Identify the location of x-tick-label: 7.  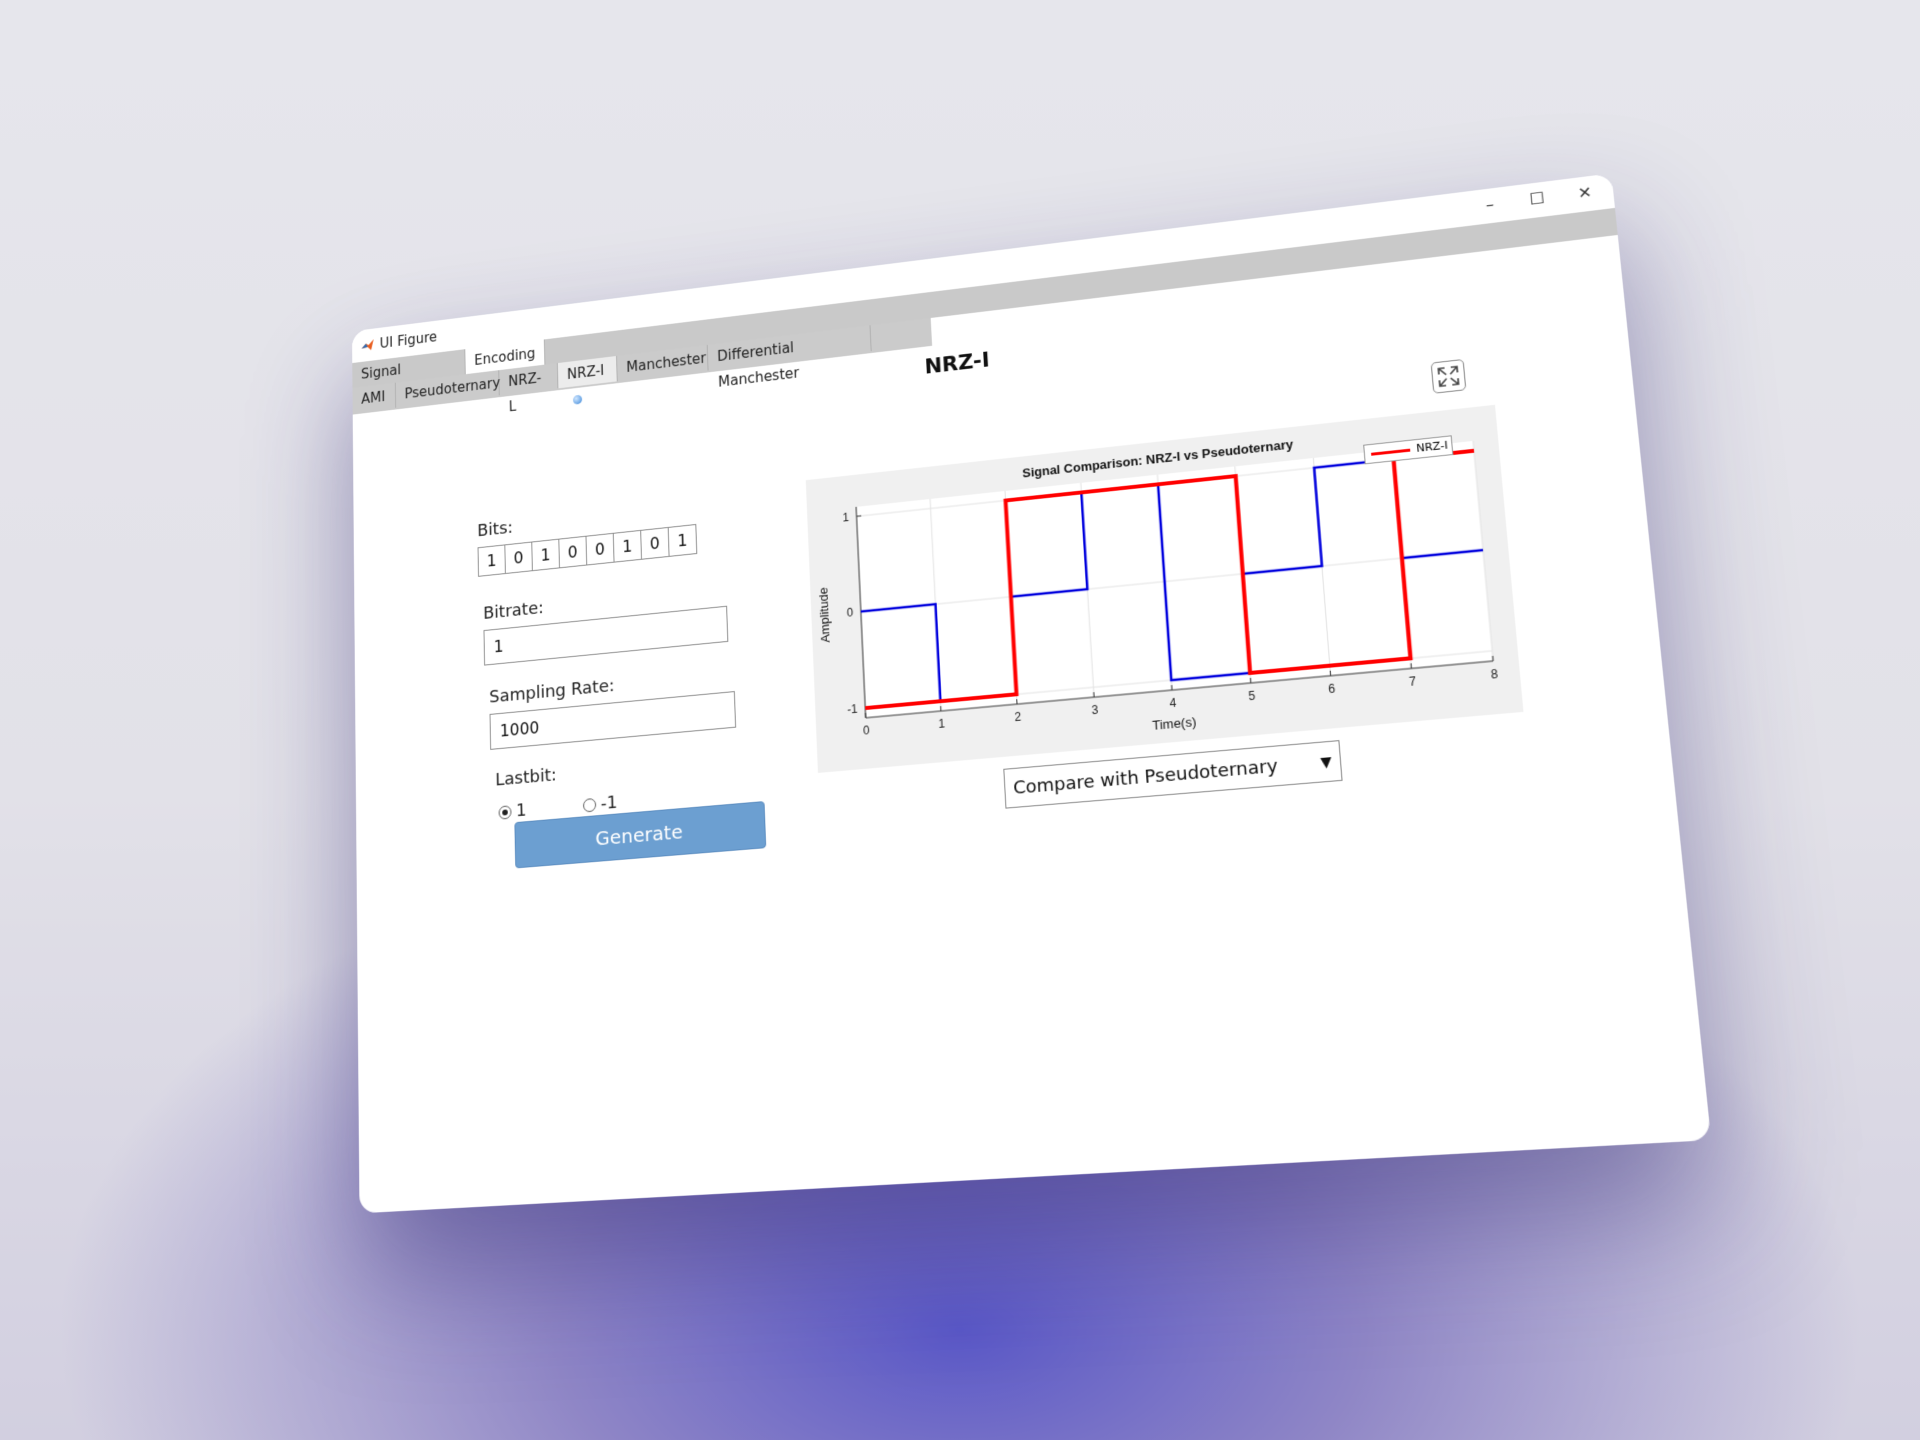
(1412, 682).